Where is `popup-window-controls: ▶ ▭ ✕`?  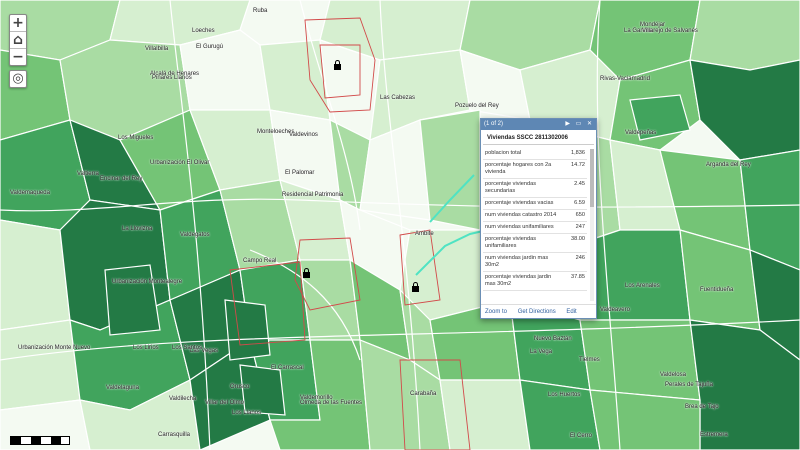
popup-window-controls: ▶ ▭ ✕ is located at coordinates (579, 124).